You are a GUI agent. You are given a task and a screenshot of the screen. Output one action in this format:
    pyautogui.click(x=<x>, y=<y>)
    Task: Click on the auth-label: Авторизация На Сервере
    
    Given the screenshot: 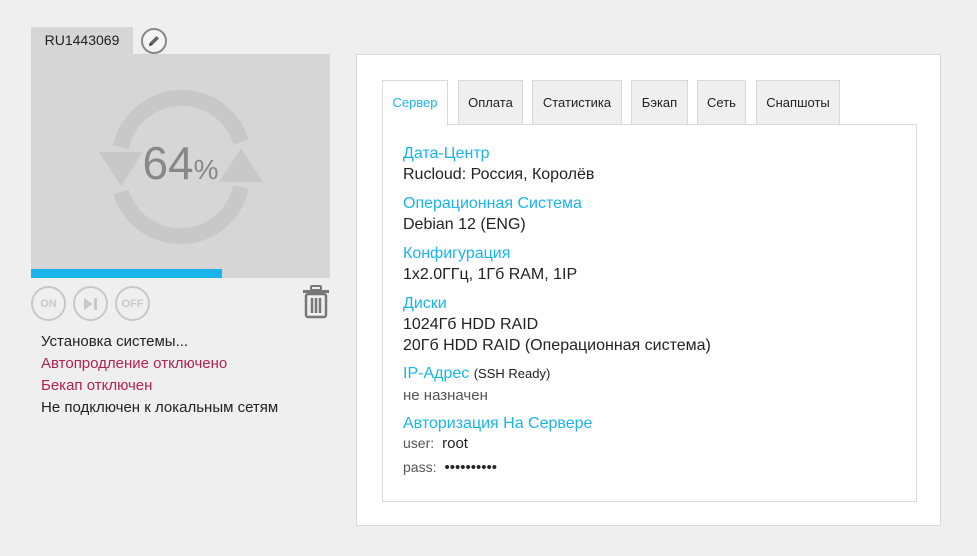 What is the action you would take?
    pyautogui.click(x=498, y=423)
    